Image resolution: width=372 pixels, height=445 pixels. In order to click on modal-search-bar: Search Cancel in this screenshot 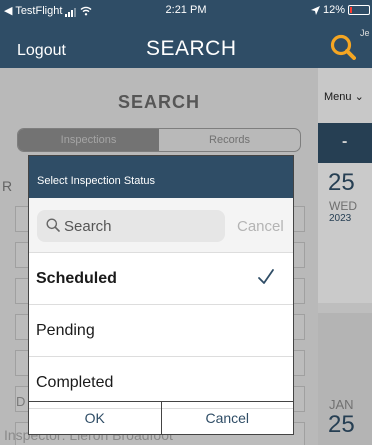, I will do `click(161, 225)`.